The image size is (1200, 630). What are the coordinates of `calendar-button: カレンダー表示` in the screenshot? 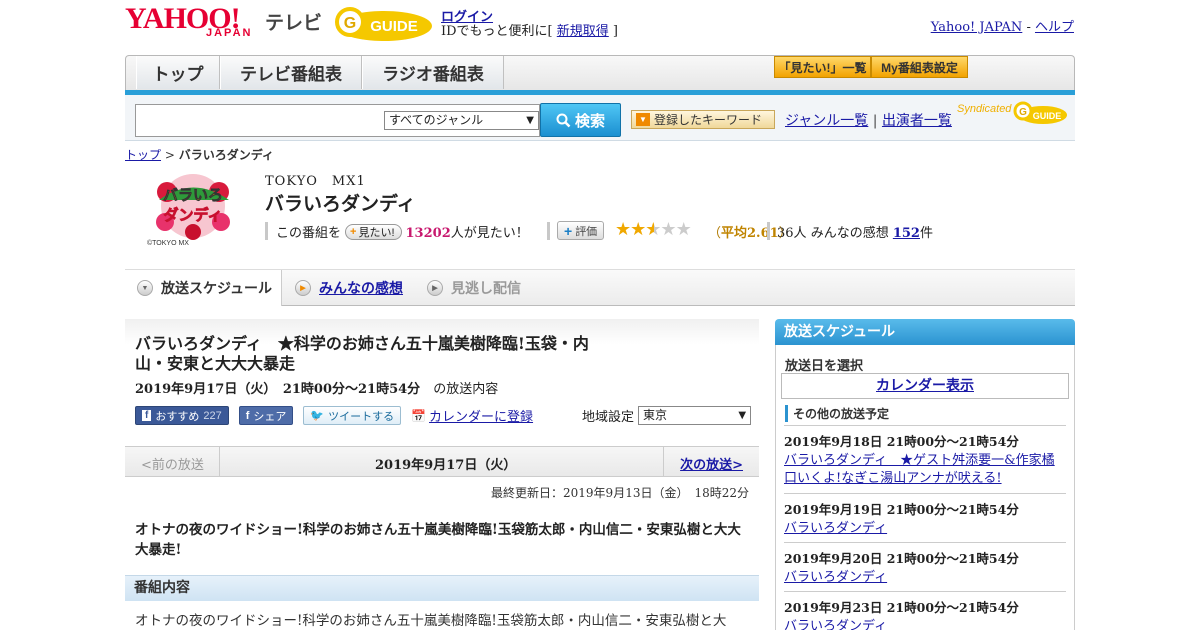 It's located at (925, 386).